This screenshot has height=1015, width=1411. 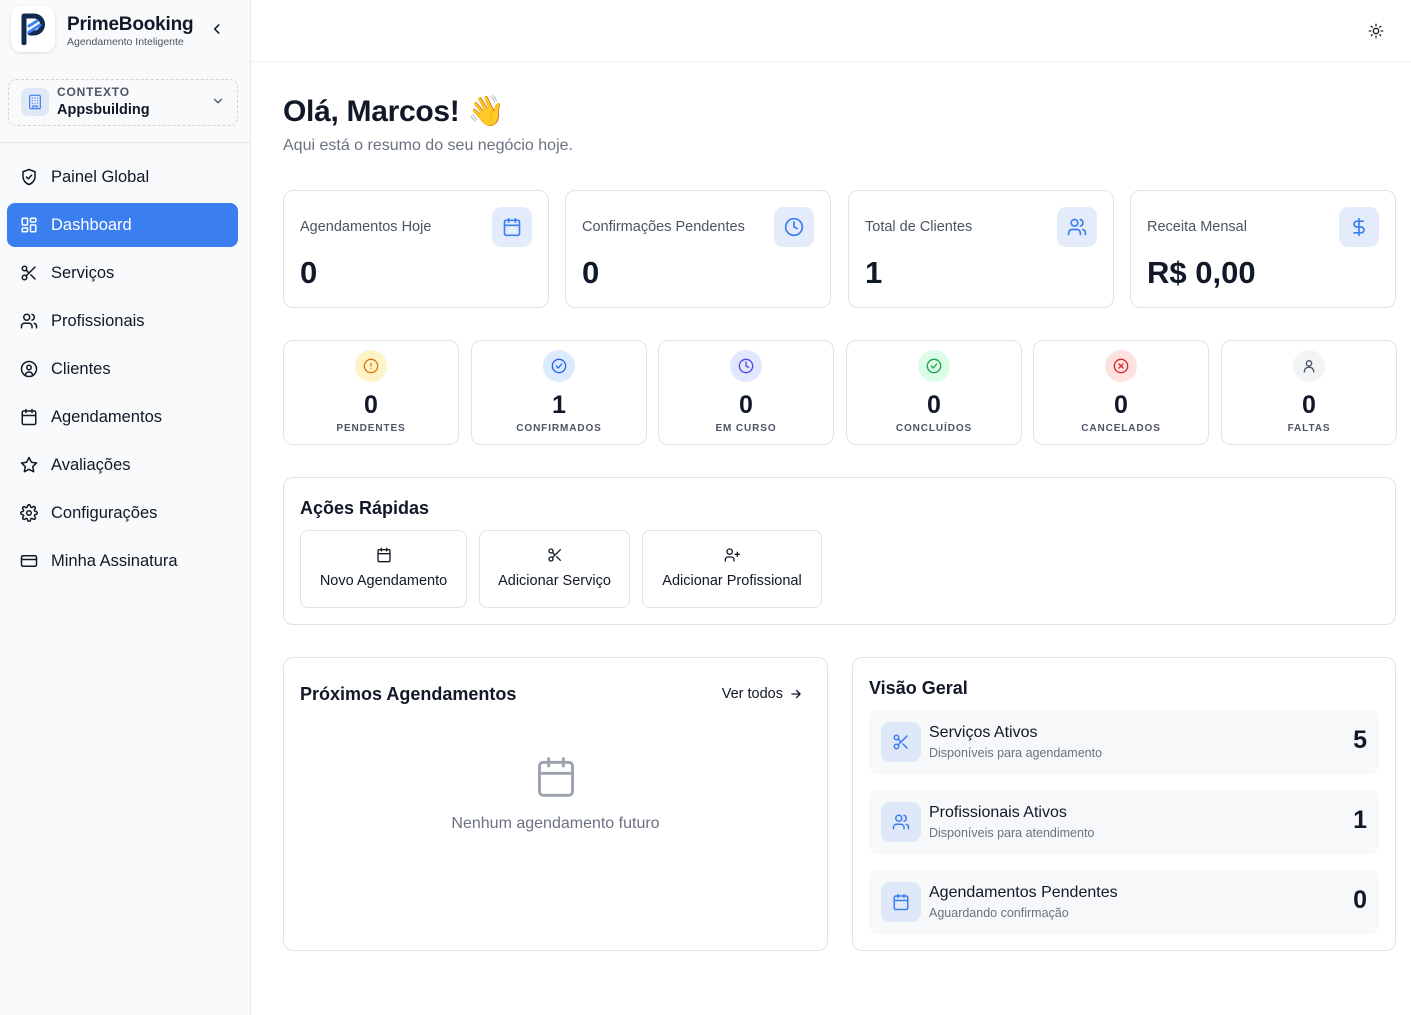 What do you see at coordinates (554, 569) in the screenshot?
I see `add-service-button: Adicionar Serviço` at bounding box center [554, 569].